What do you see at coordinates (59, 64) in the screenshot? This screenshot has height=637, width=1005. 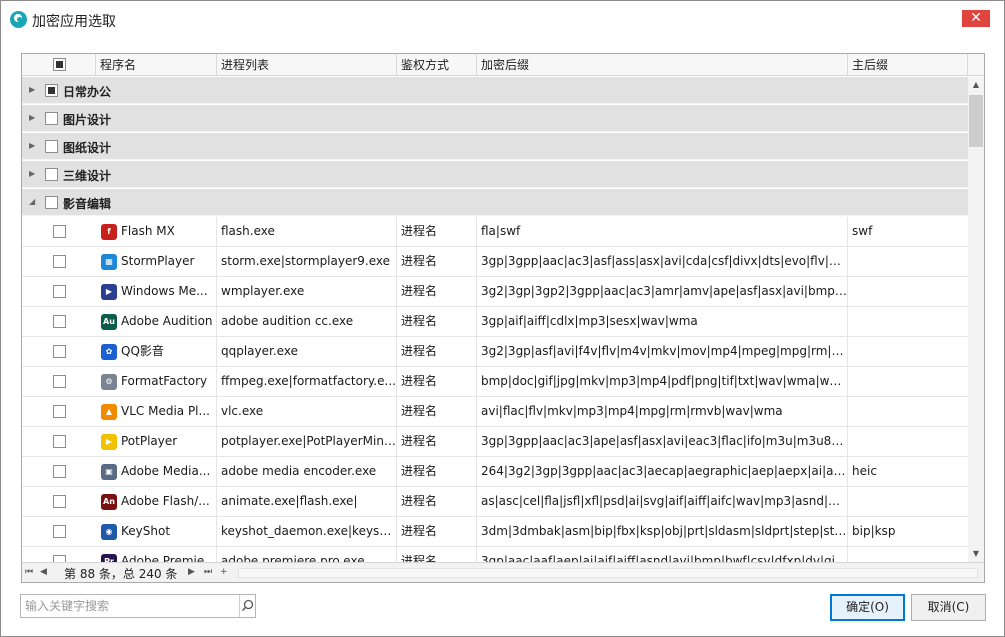 I see `select-all-checkbox` at bounding box center [59, 64].